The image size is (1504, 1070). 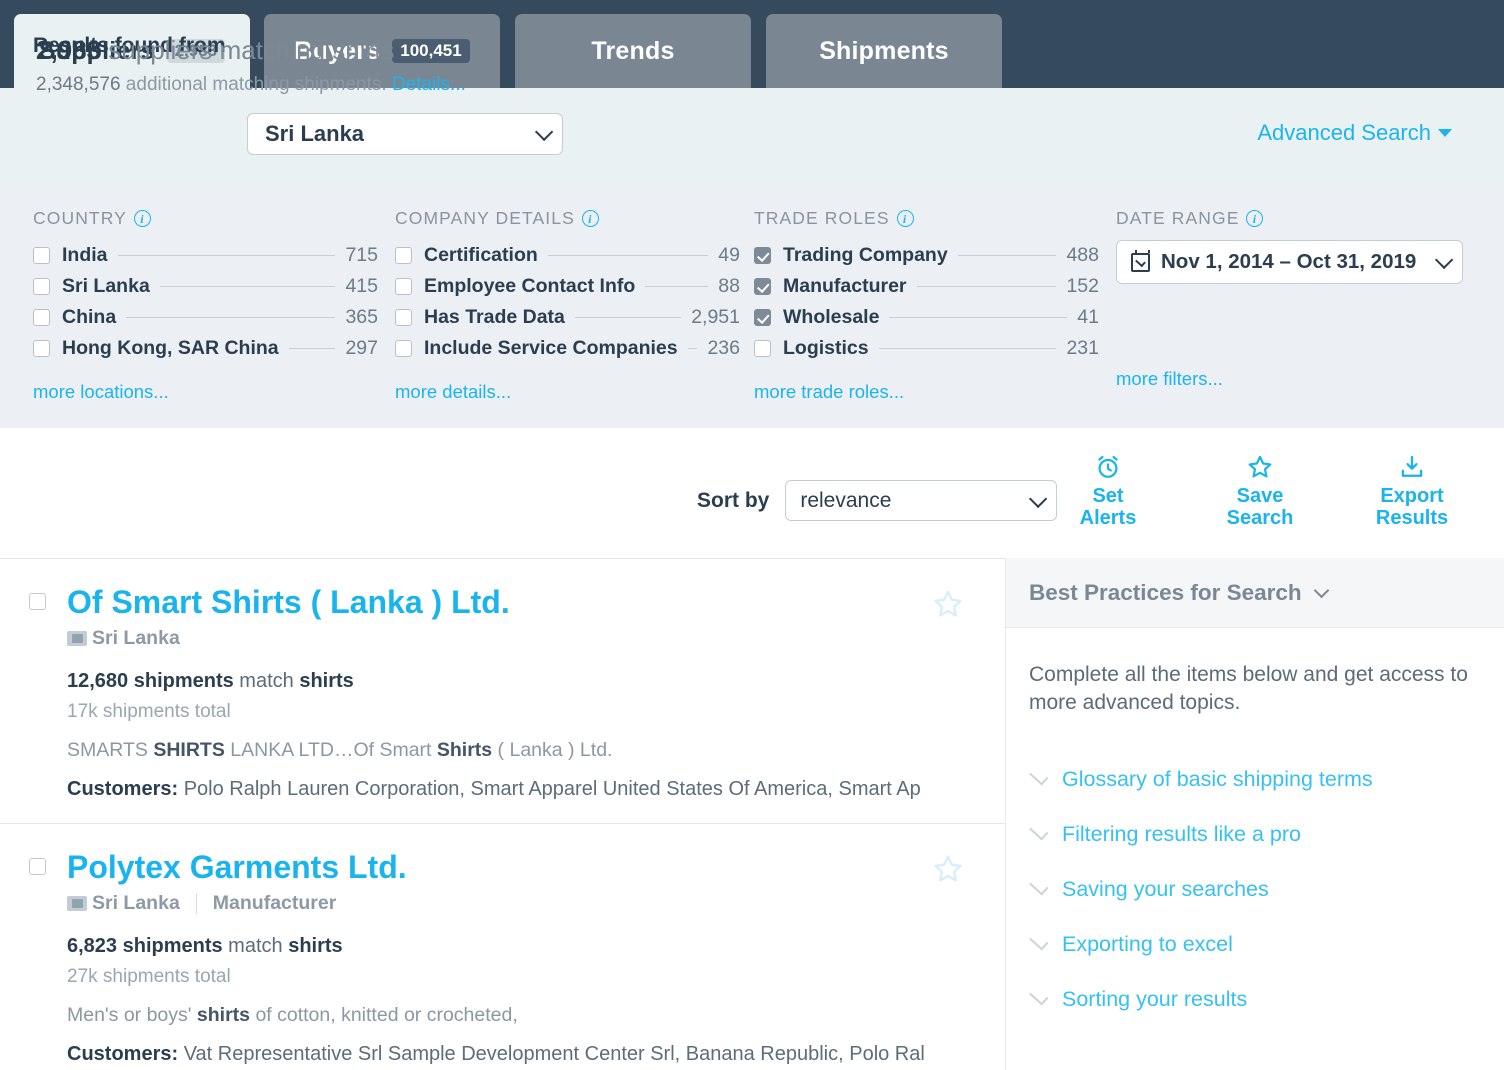 I want to click on tab-trends: Trends, so click(x=633, y=51).